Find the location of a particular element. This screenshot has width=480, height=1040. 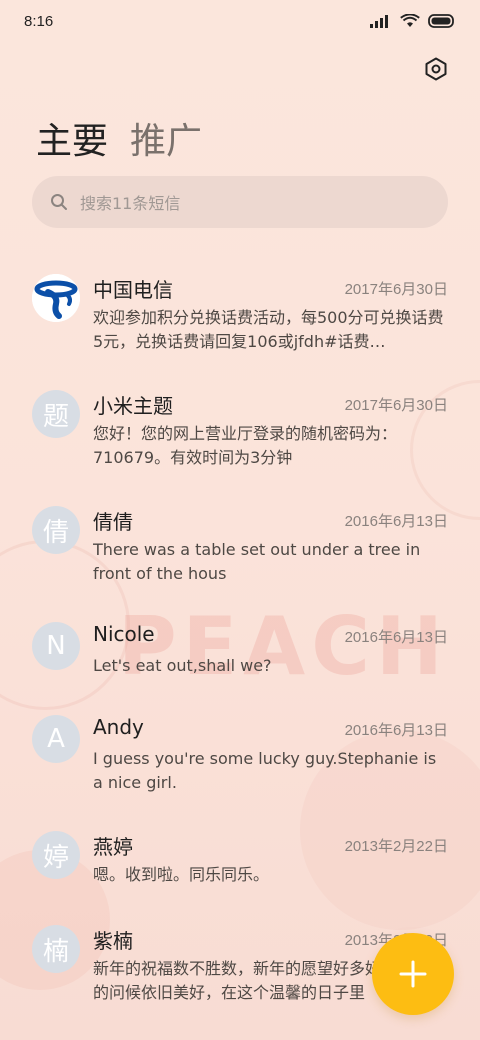

tab-primary: 主要 is located at coordinates (72, 138).